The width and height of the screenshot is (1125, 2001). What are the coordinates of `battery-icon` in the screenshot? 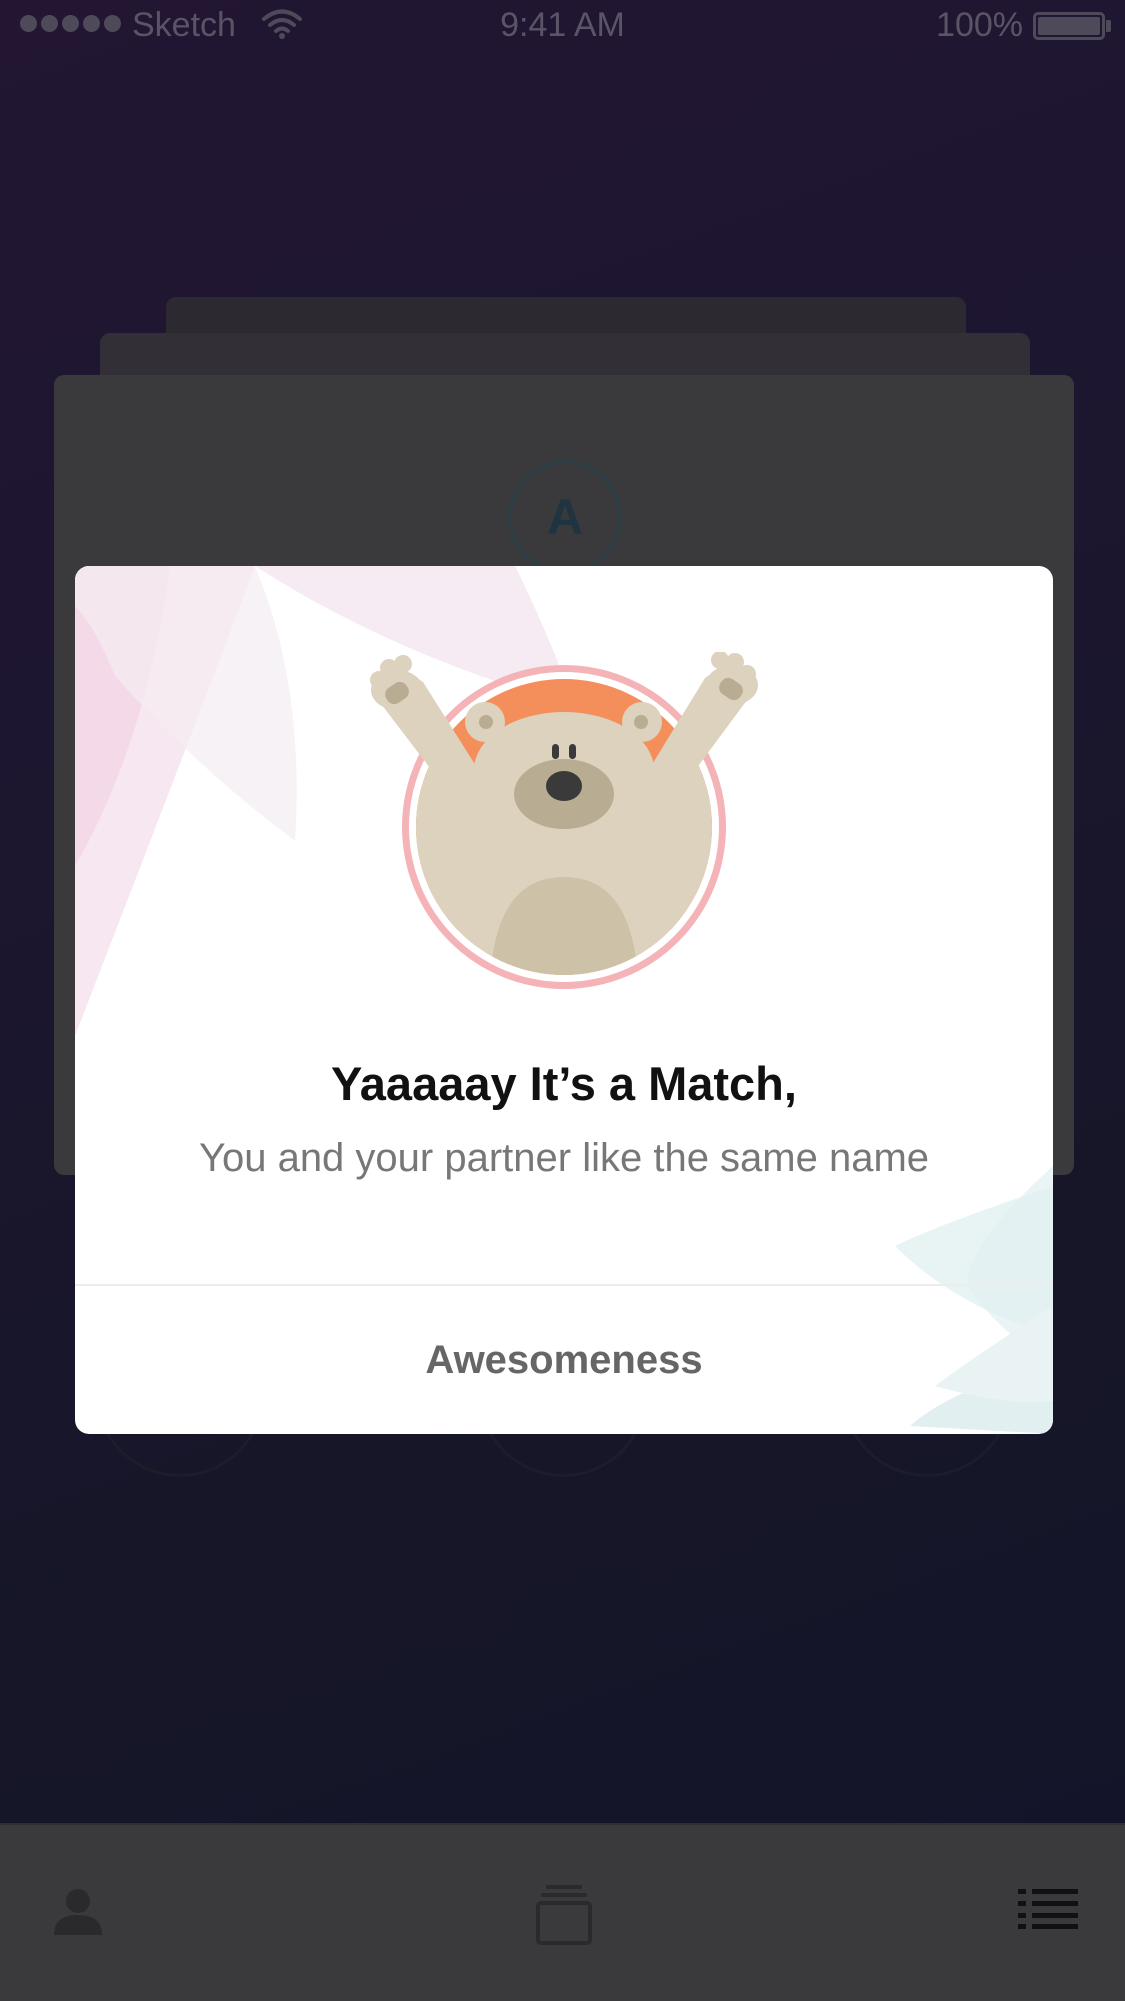 It's located at (1069, 26).